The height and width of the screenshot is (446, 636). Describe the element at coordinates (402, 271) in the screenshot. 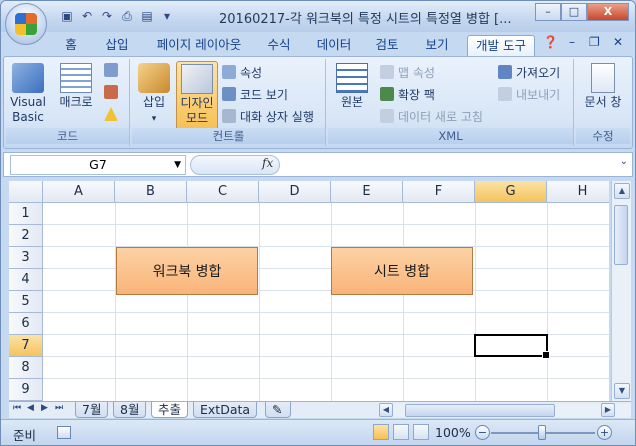

I see `merge-sheet-button: 시트 병합` at that location.